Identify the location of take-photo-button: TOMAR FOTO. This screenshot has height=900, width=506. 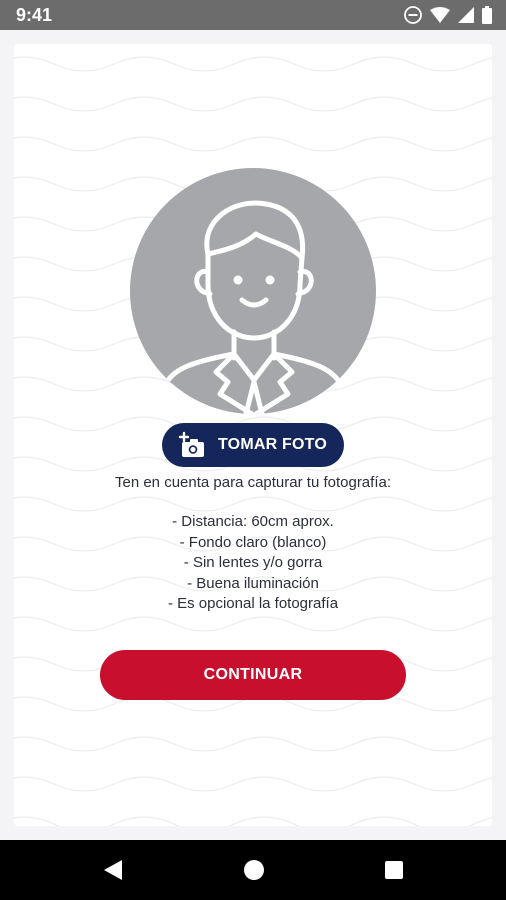
(253, 445).